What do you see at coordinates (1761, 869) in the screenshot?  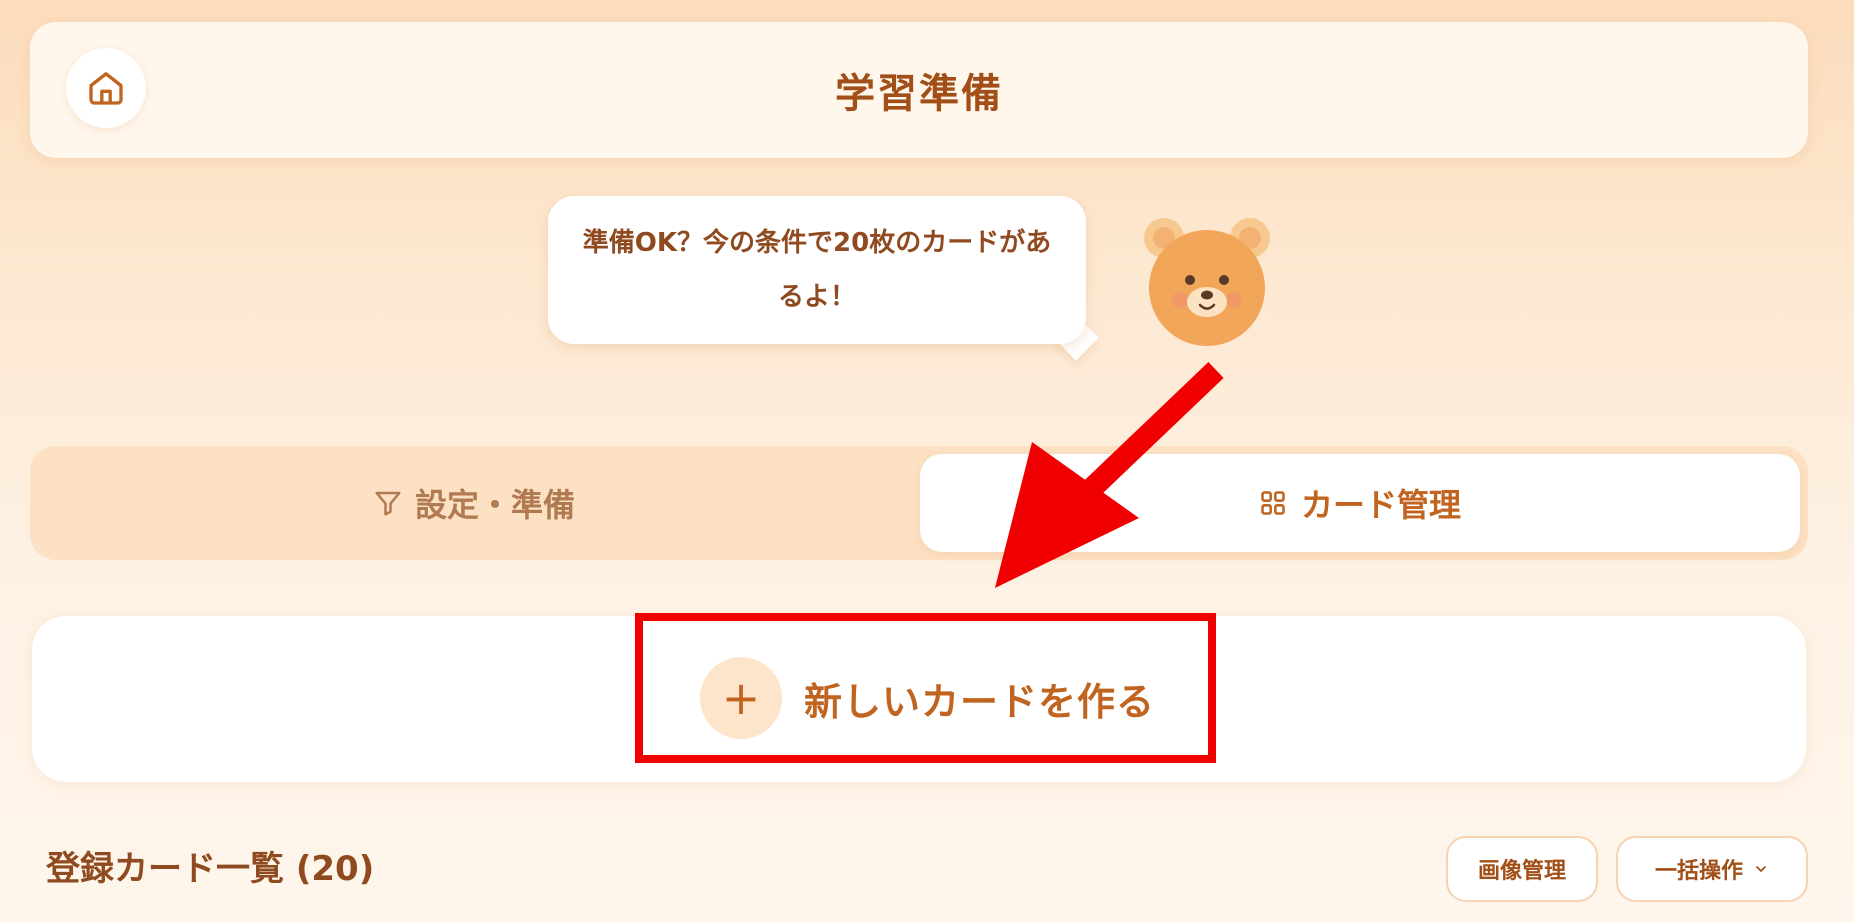 I see `chevron-down-icon` at bounding box center [1761, 869].